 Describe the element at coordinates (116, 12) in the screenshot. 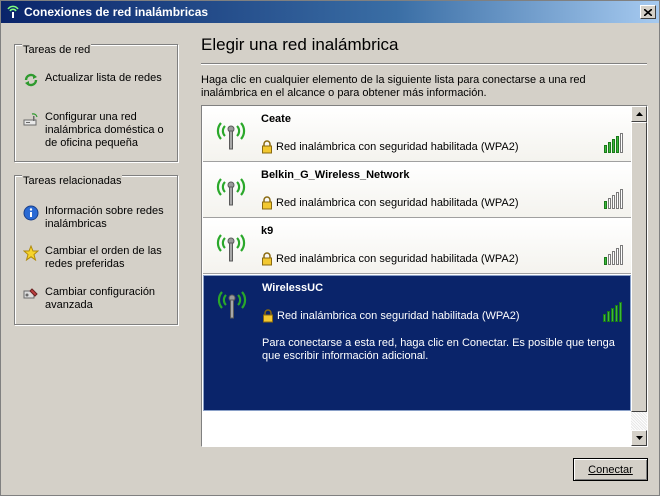

I see `window-title: Conexiones de red inalámbricas` at that location.